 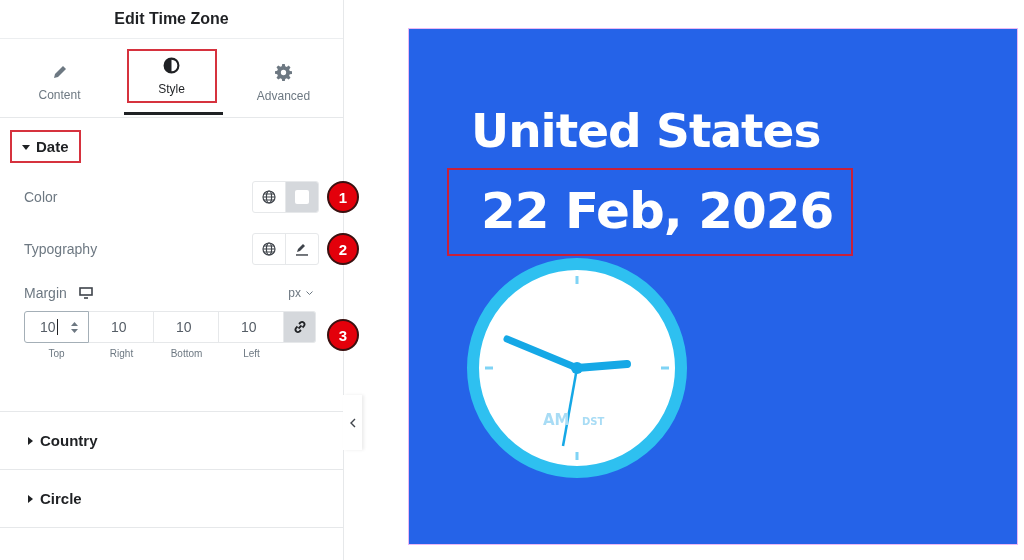 I want to click on desktop-icon, so click(x=85, y=293).